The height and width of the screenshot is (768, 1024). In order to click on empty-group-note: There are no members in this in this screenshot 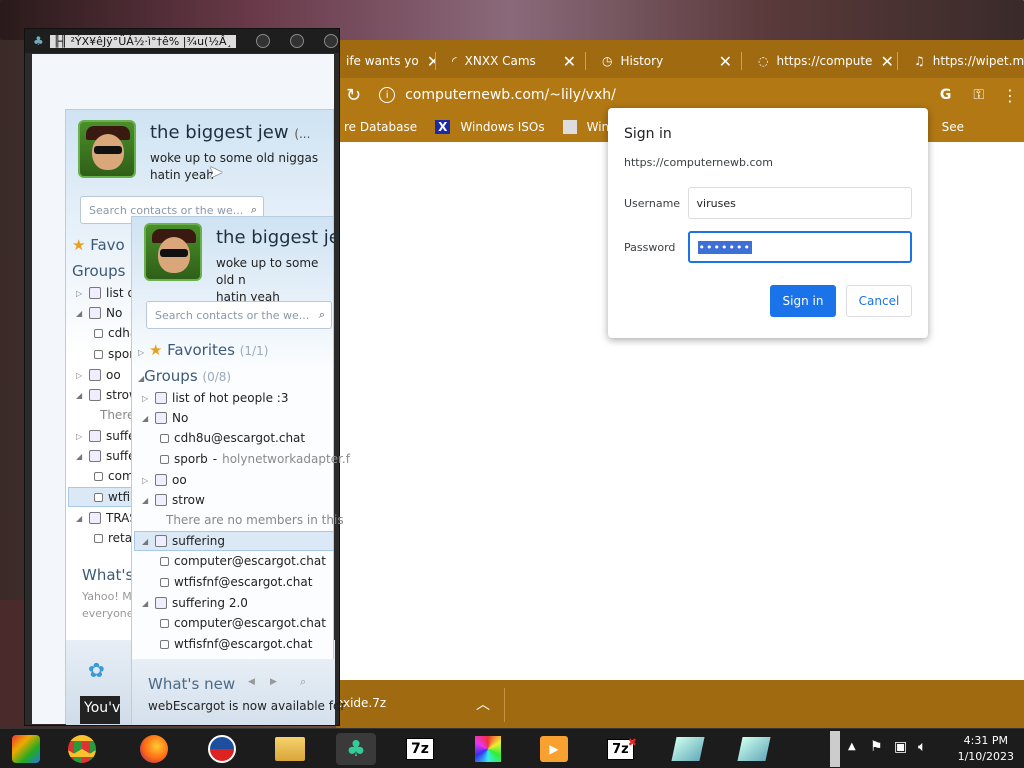, I will do `click(255, 520)`.